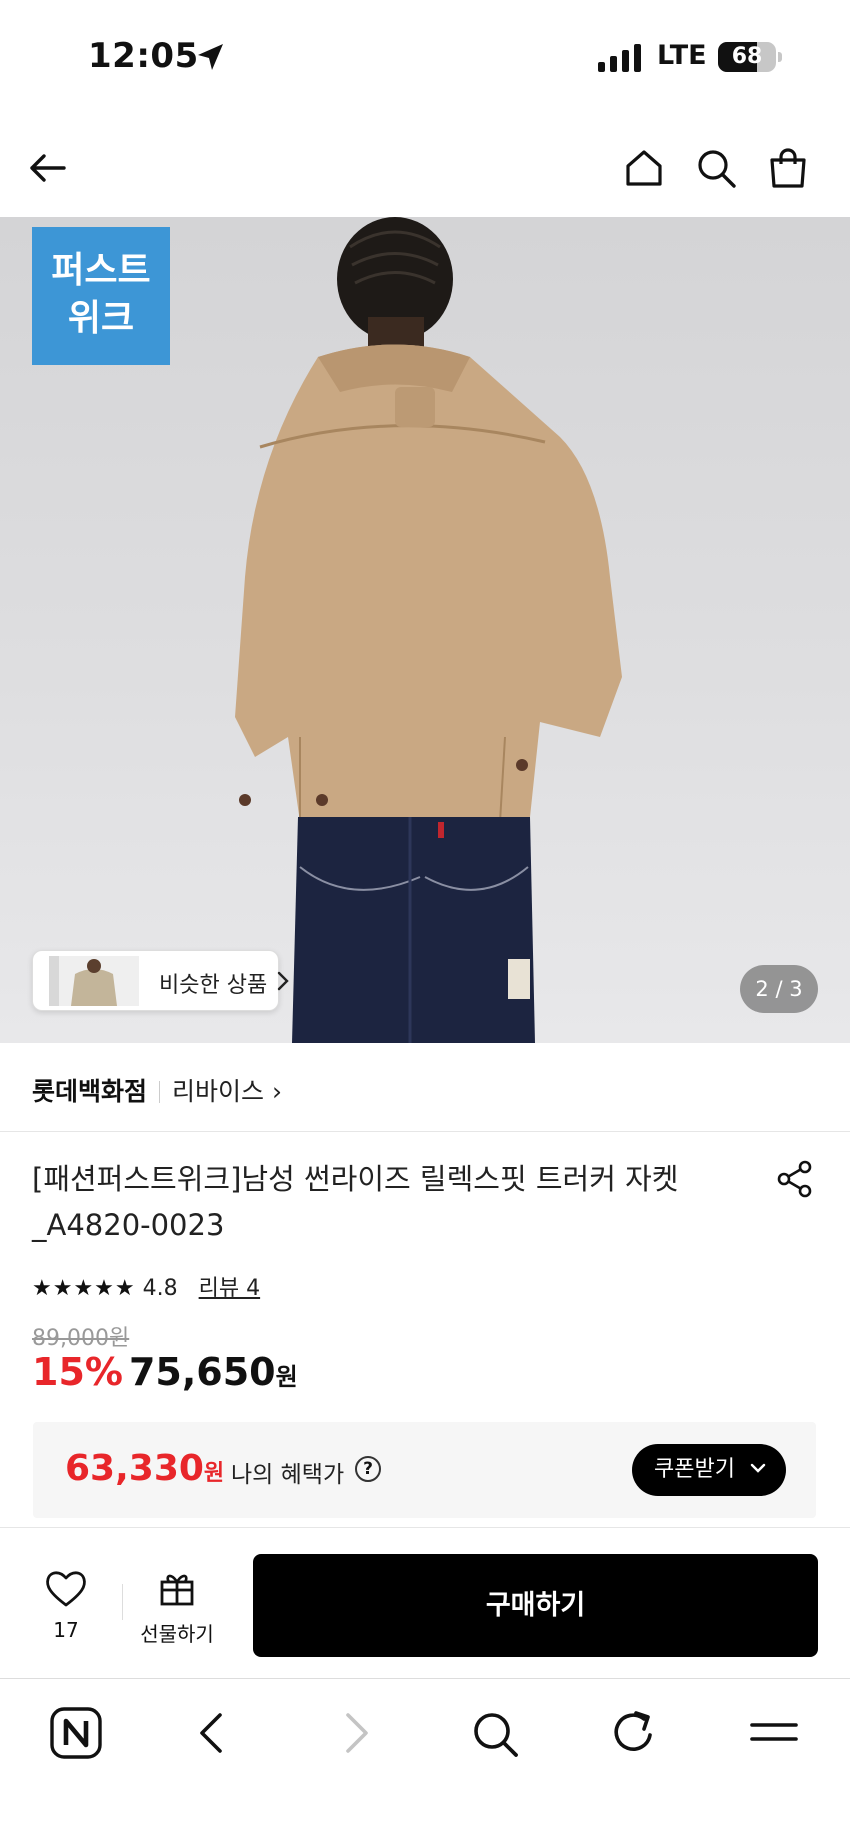 The image size is (850, 1842). I want to click on benefit-price: 63,330원, so click(144, 1468).